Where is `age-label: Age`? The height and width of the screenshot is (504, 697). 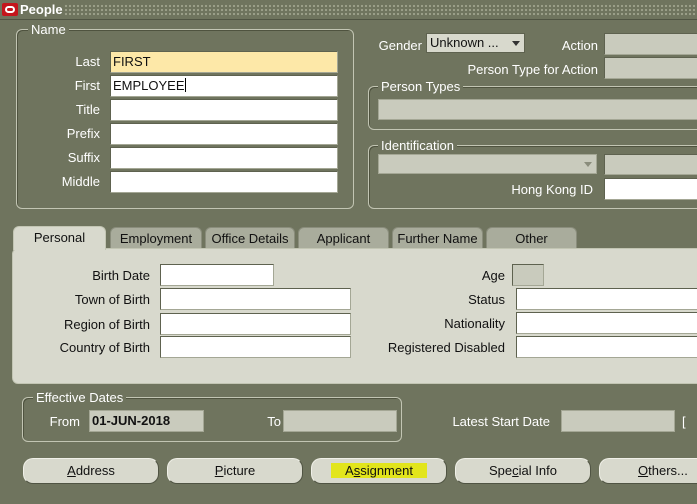 age-label: Age is located at coordinates (493, 275).